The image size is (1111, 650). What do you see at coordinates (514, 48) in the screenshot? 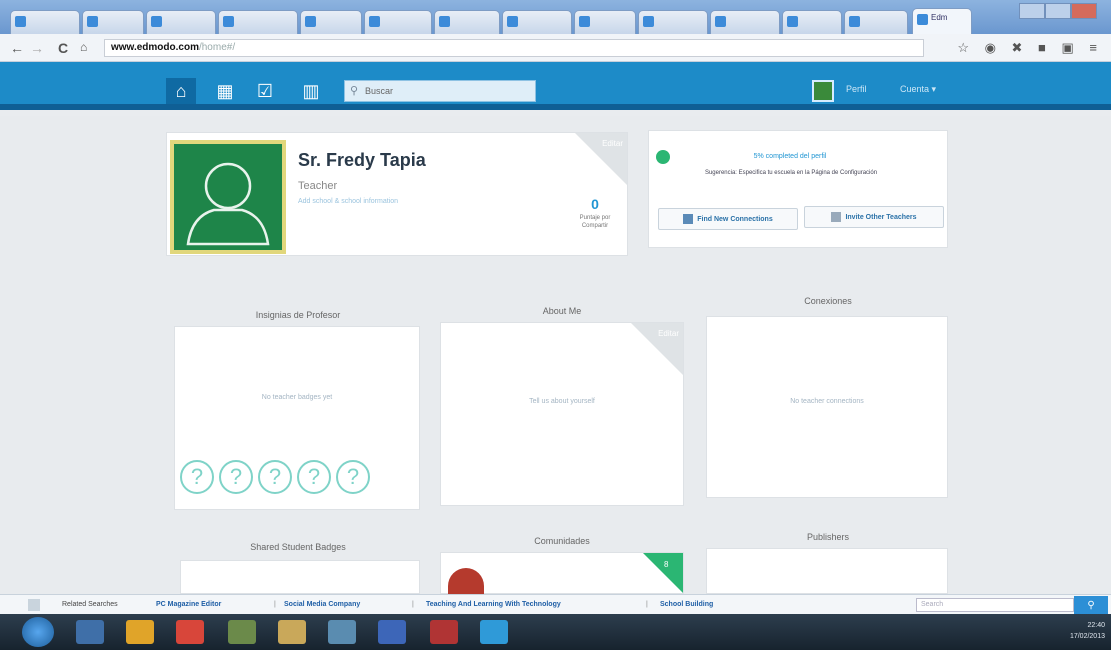
I see `url-field: www.edmodo.com/home#/` at bounding box center [514, 48].